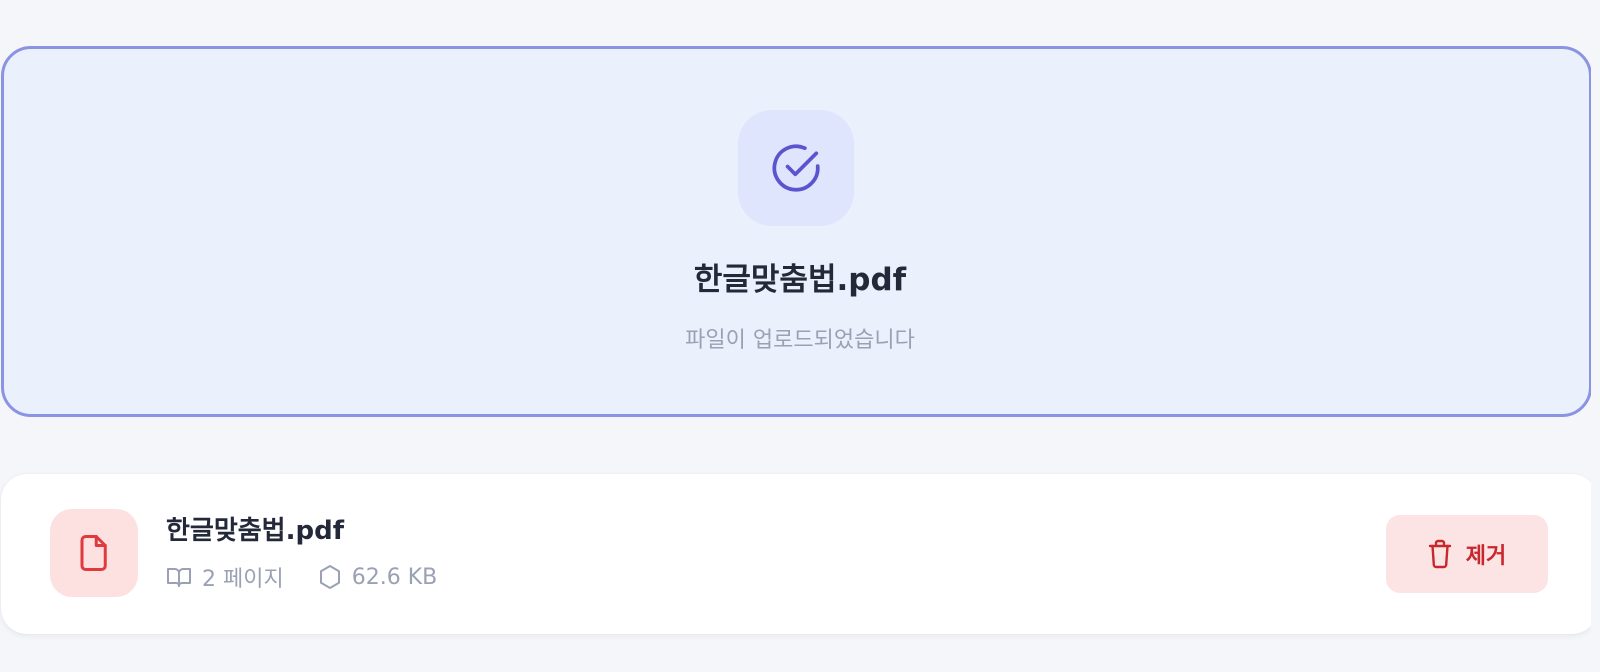  I want to click on page-count-text: 2 페이지, so click(243, 579).